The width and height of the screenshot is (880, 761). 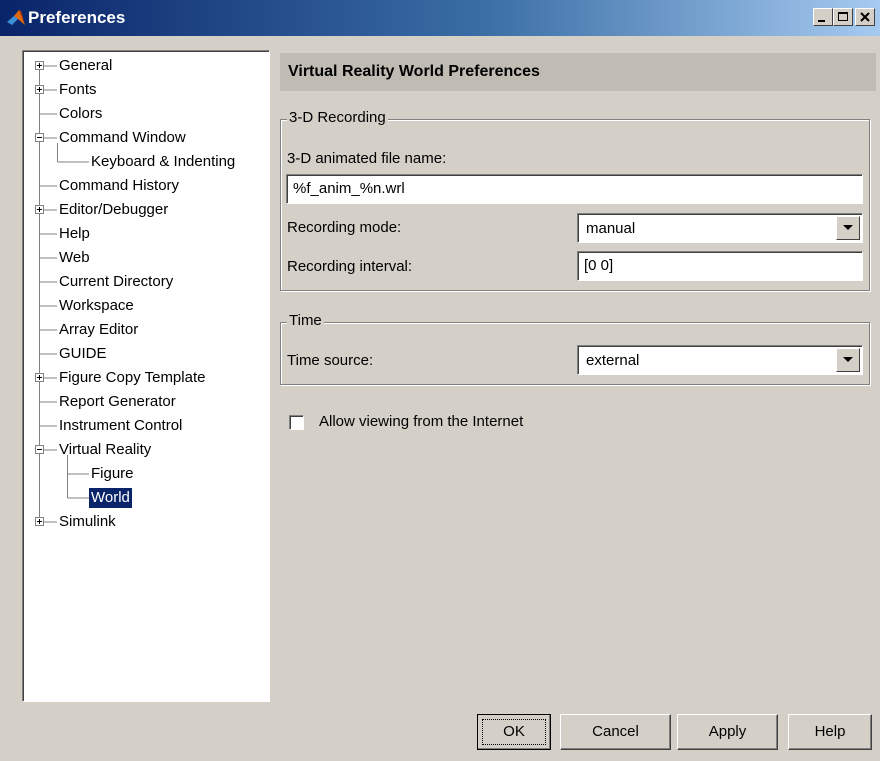 What do you see at coordinates (39, 137) in the screenshot?
I see `collapse-command-window-icon` at bounding box center [39, 137].